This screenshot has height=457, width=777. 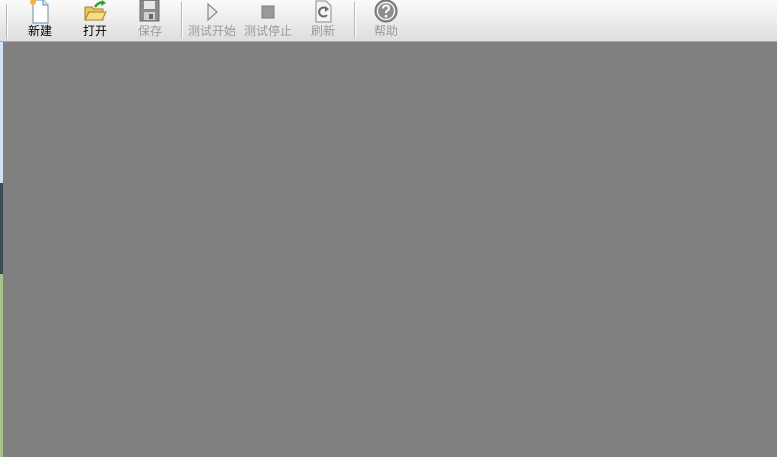 What do you see at coordinates (211, 31) in the screenshot?
I see `test-start-label: 测试开始` at bounding box center [211, 31].